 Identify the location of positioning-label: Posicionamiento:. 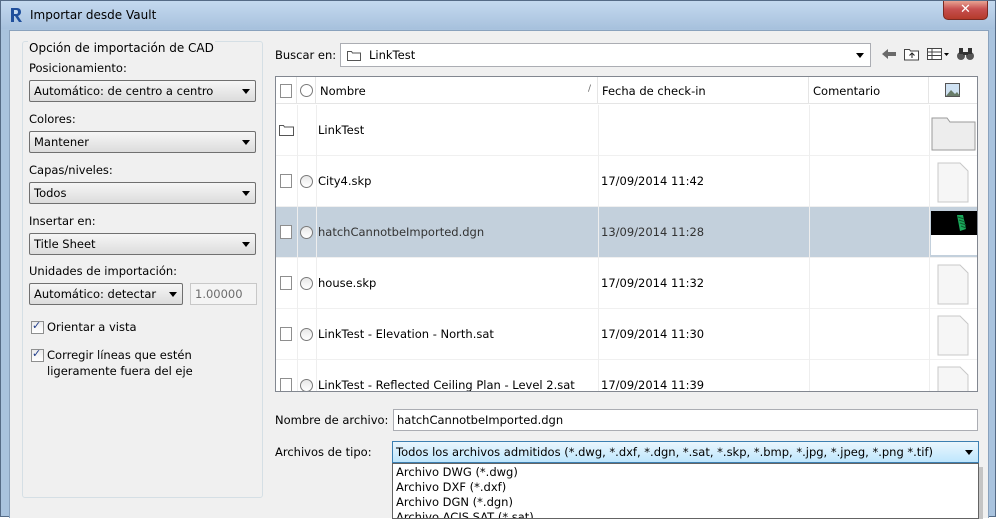
(78, 68).